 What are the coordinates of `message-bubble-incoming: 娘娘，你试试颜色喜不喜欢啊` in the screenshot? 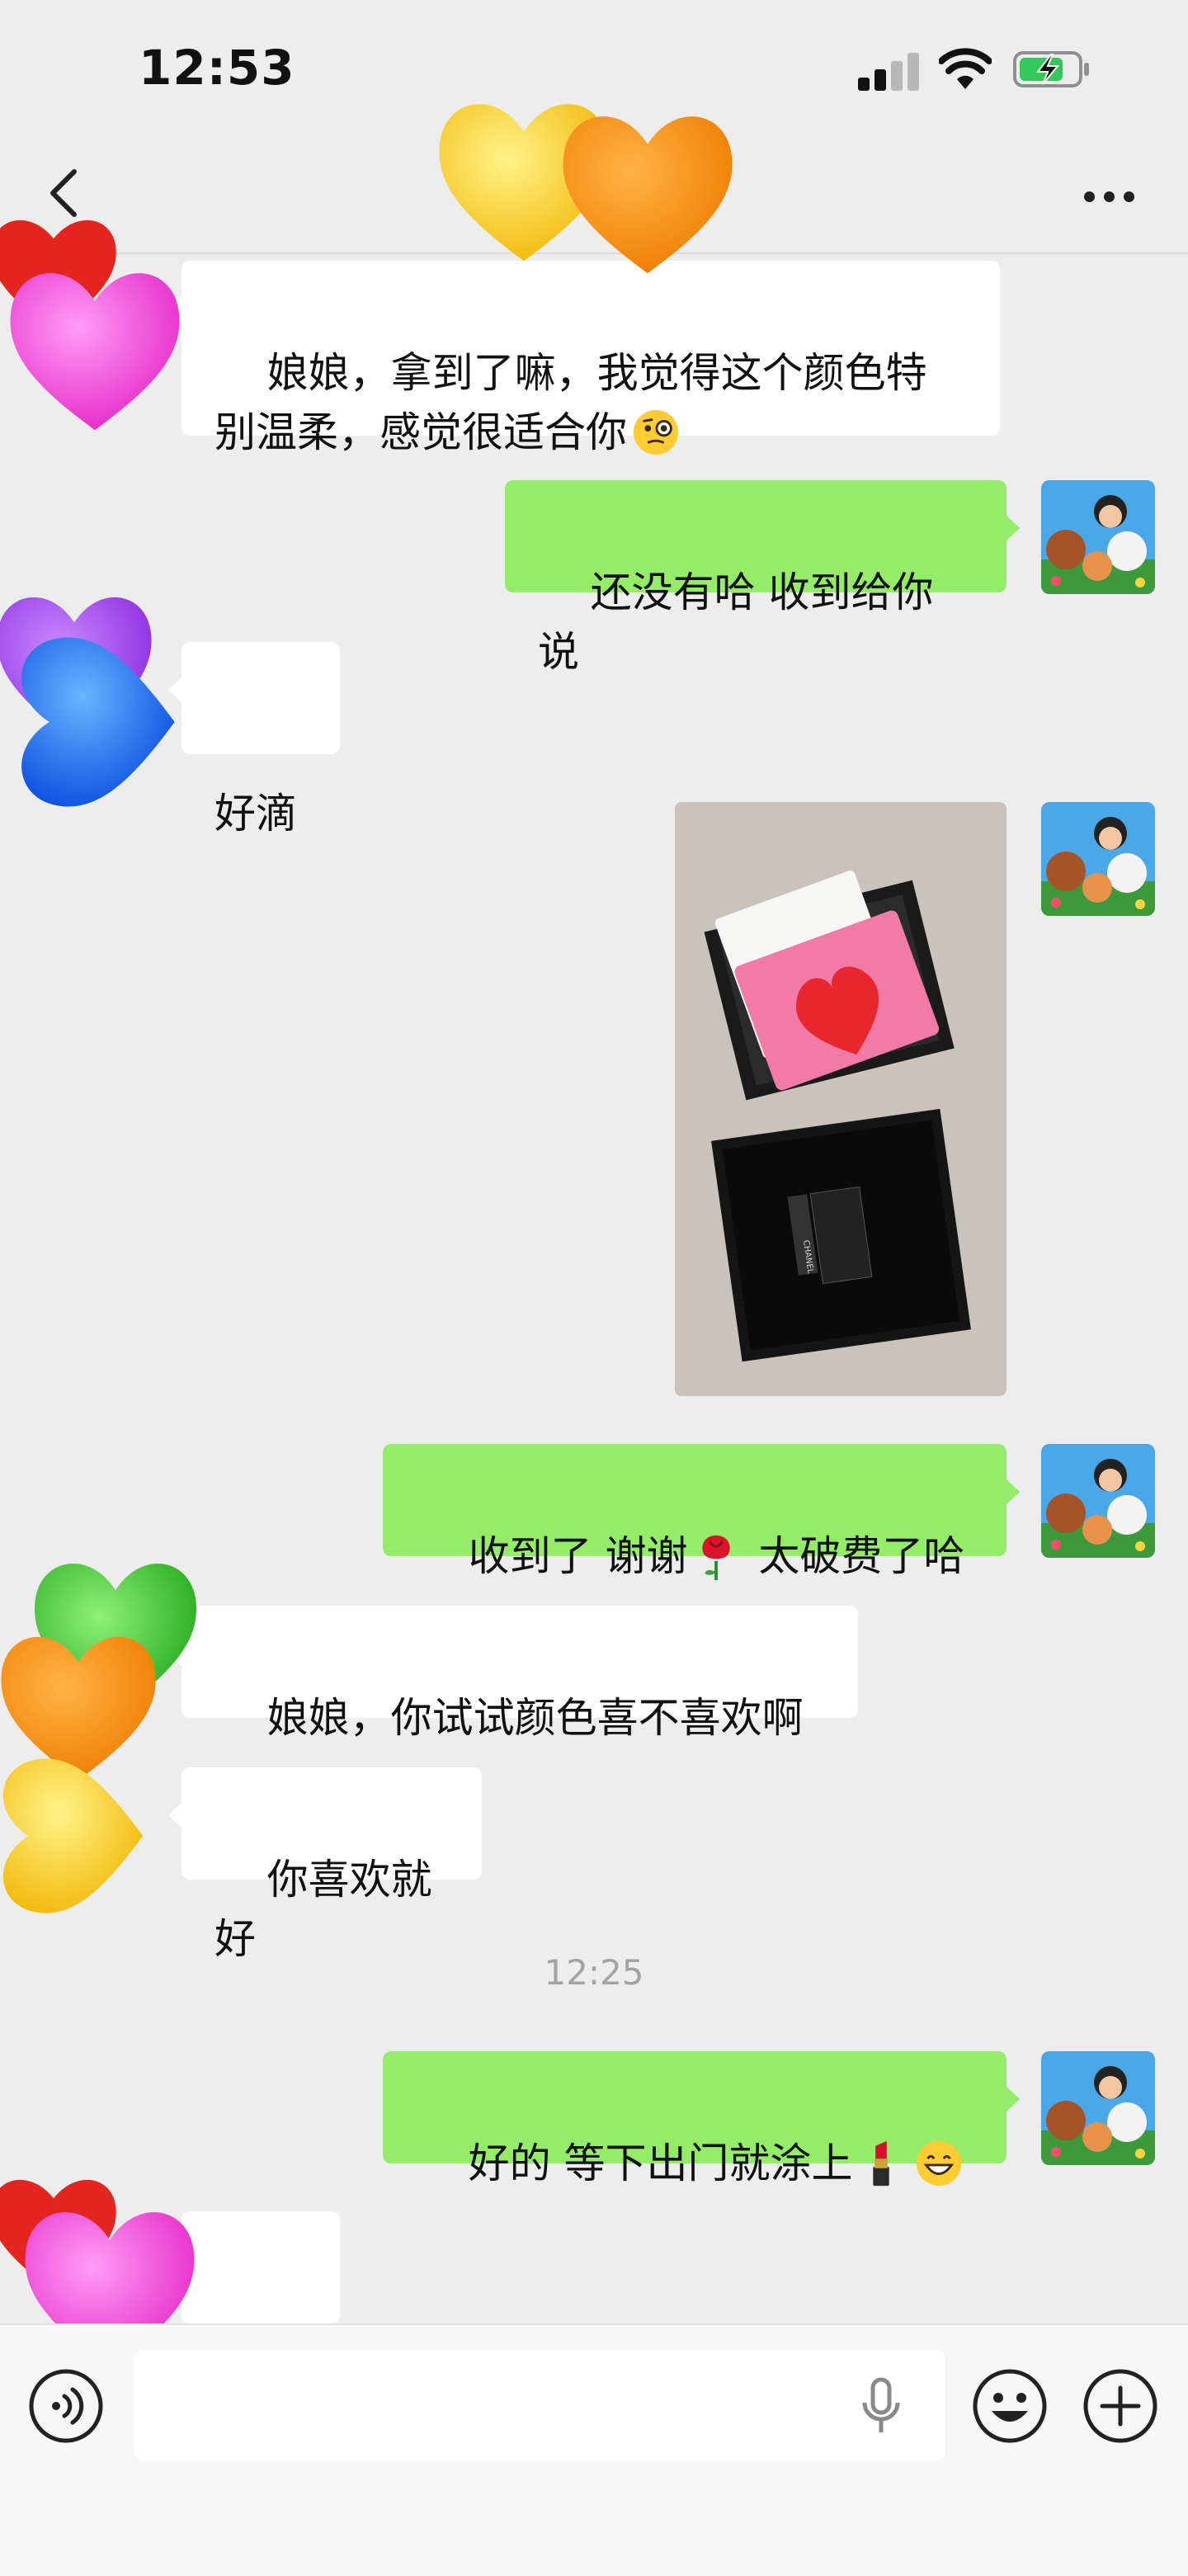 It's located at (513, 1674).